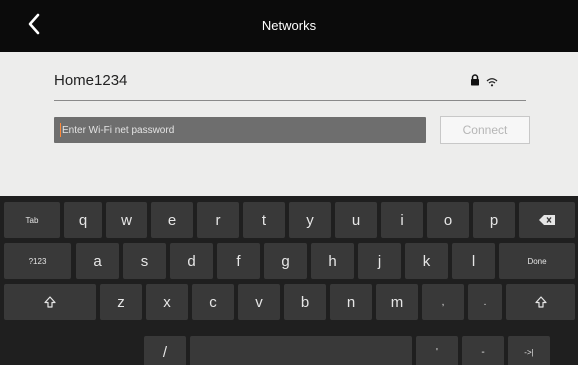  I want to click on connect-button: Connect, so click(485, 130).